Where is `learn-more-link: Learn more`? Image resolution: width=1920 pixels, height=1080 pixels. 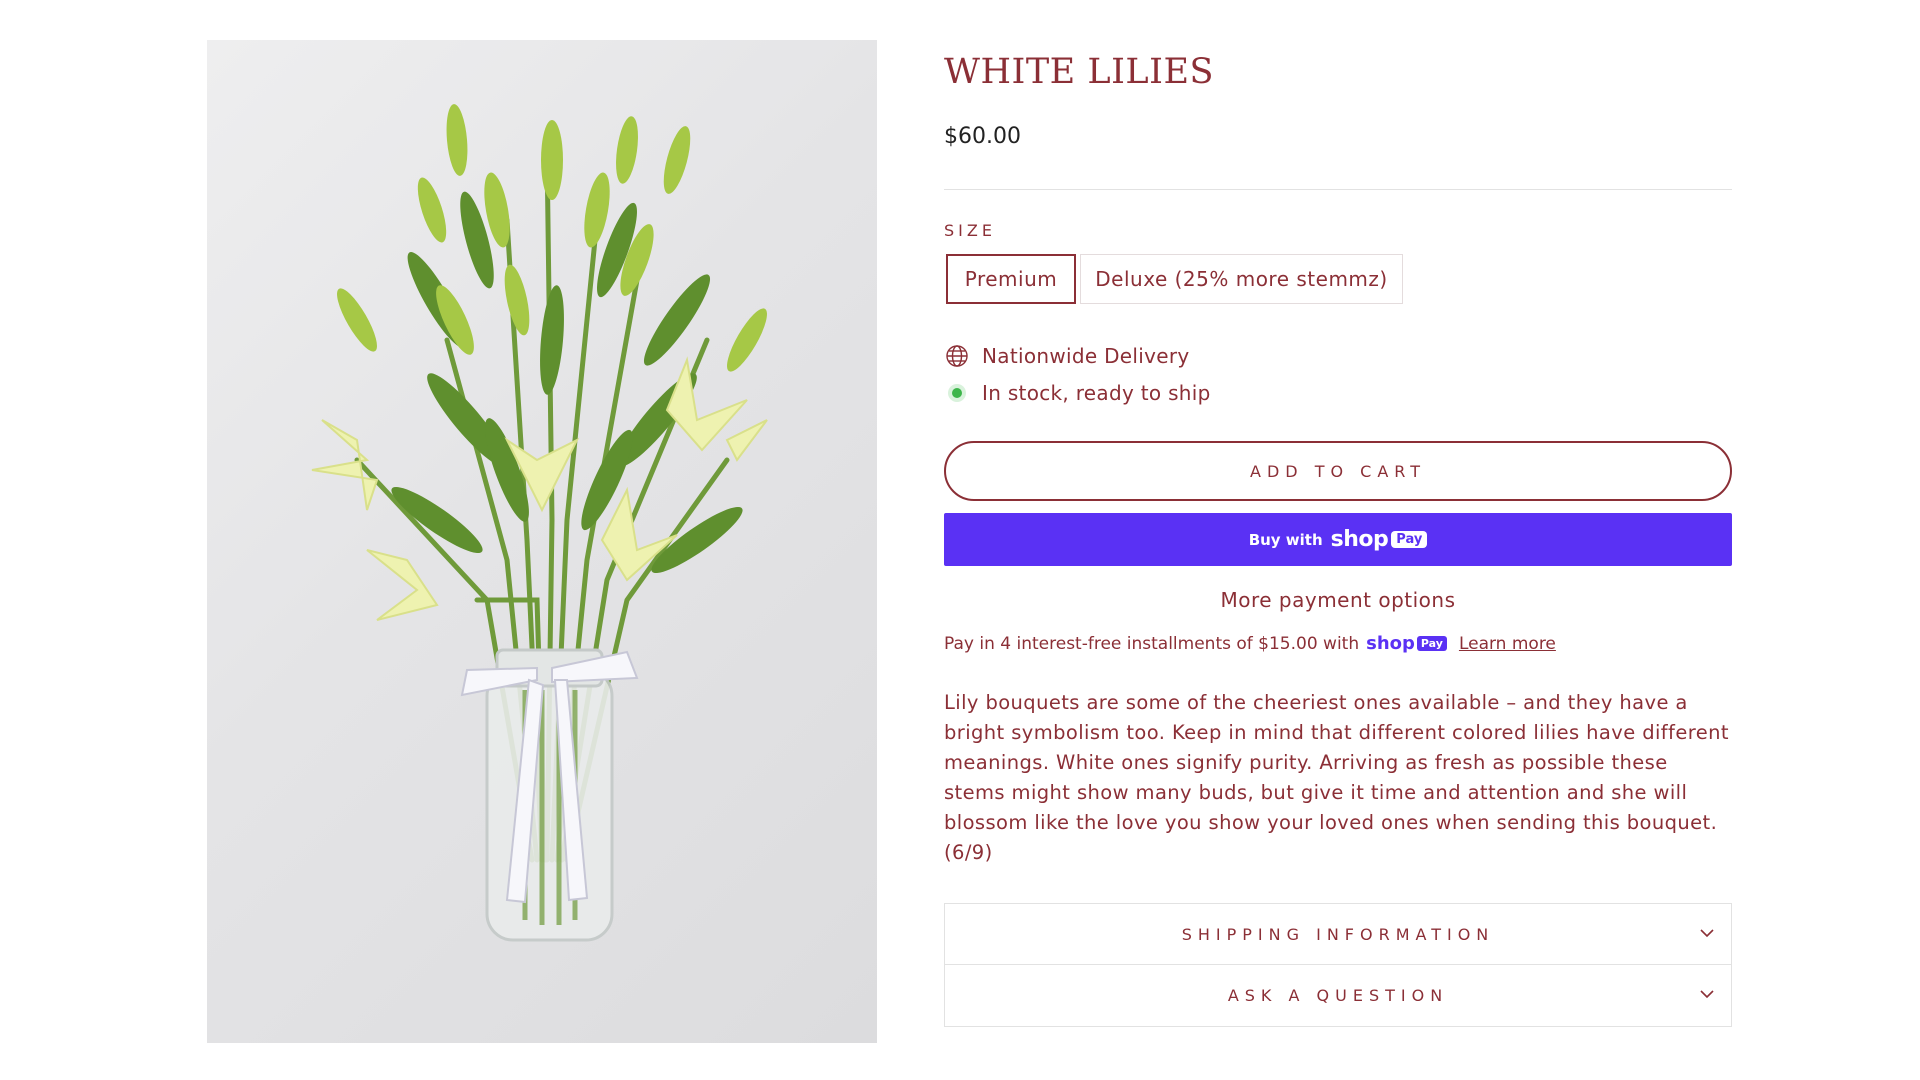
learn-more-link: Learn more is located at coordinates (1507, 644).